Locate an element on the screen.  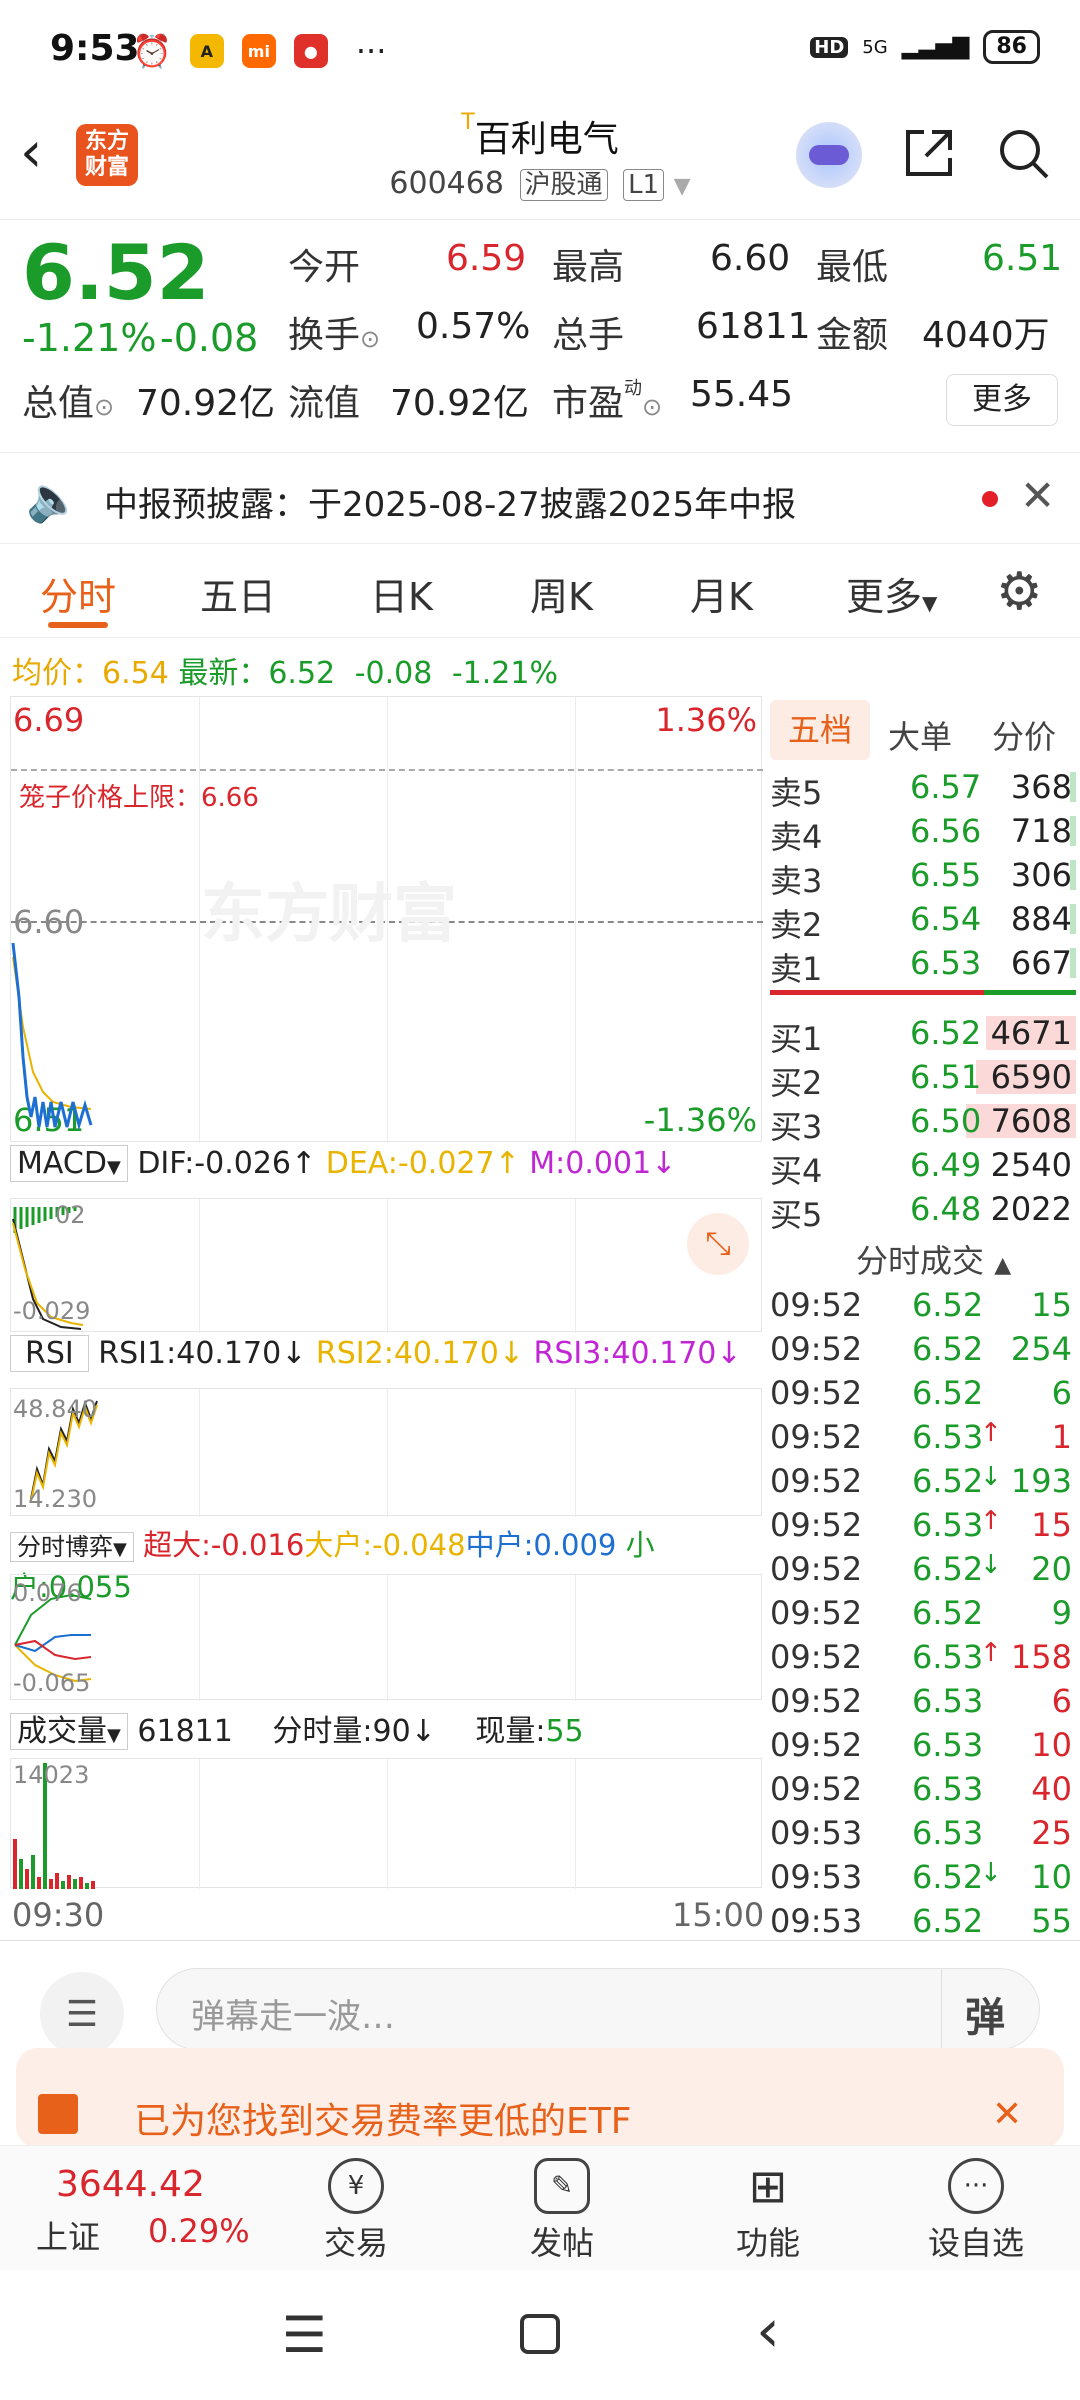
bid-row: 买2 6.51 6590 is located at coordinates (923, 1079).